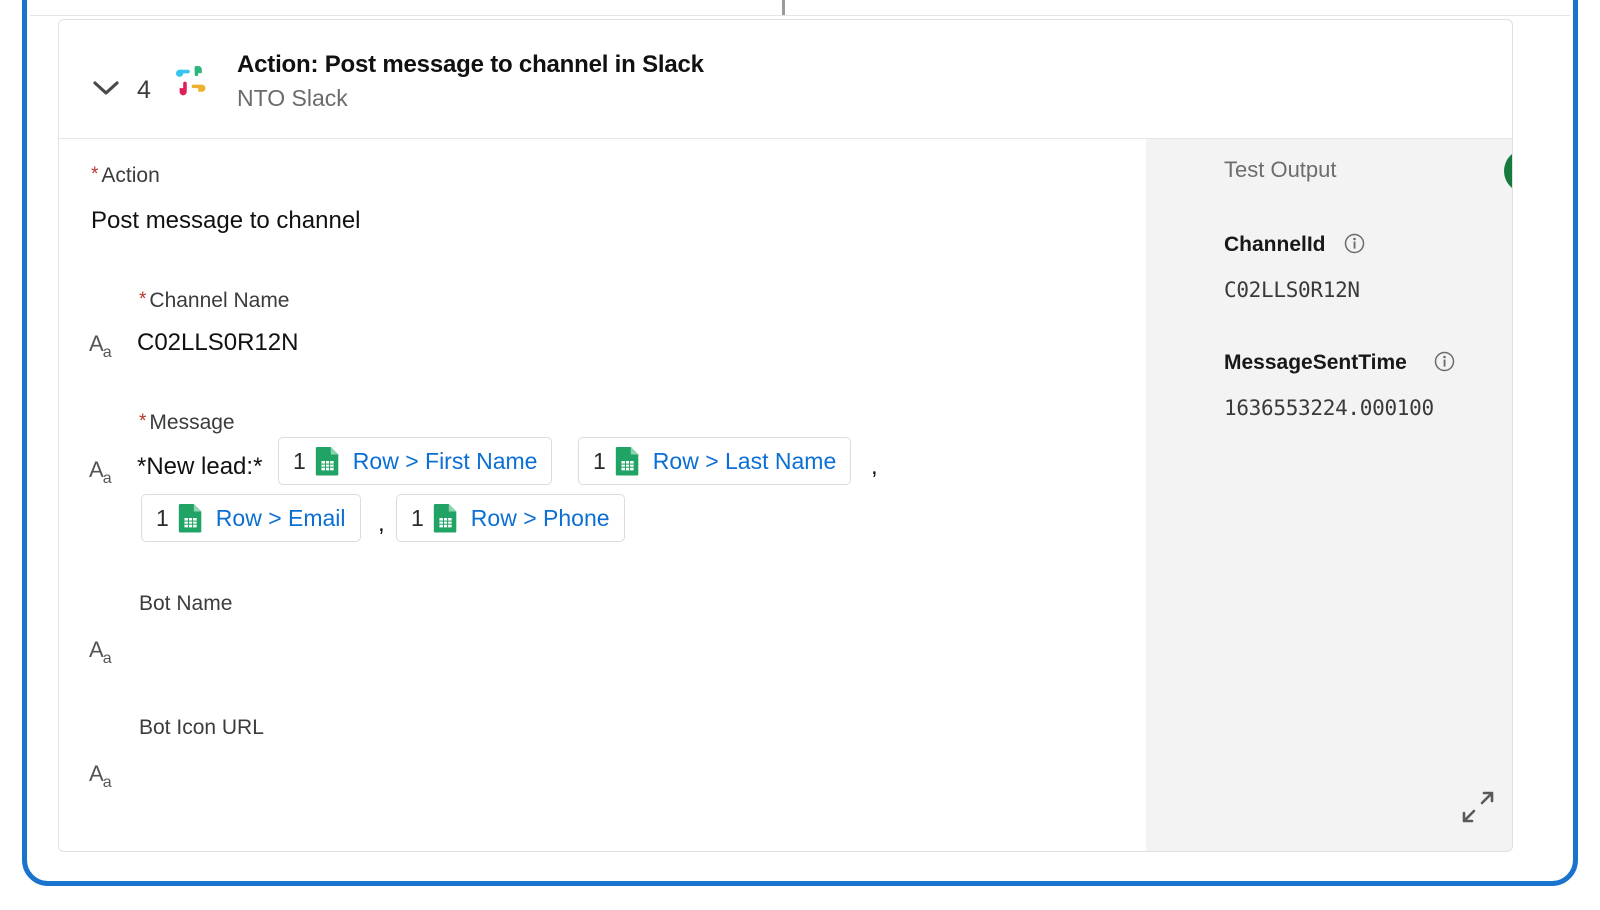  Describe the element at coordinates (1329, 408) in the screenshot. I see `output-value-messagesenttime: 1636553224.000100` at that location.